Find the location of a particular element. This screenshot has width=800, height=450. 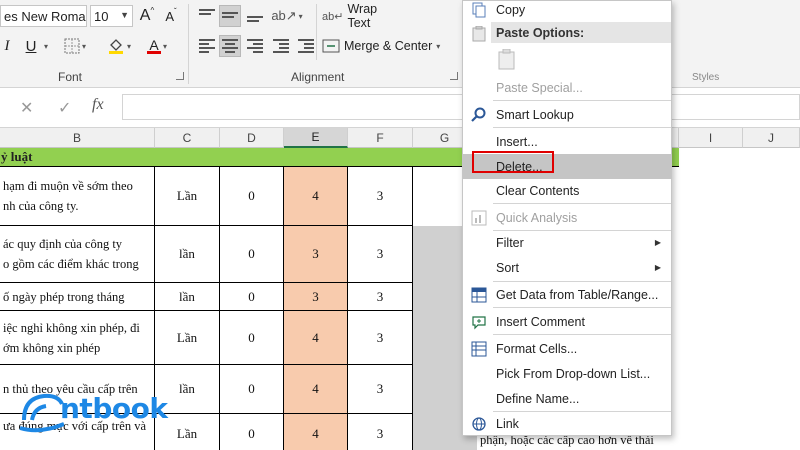

table-row-2-c: lần is located at coordinates (187, 254).